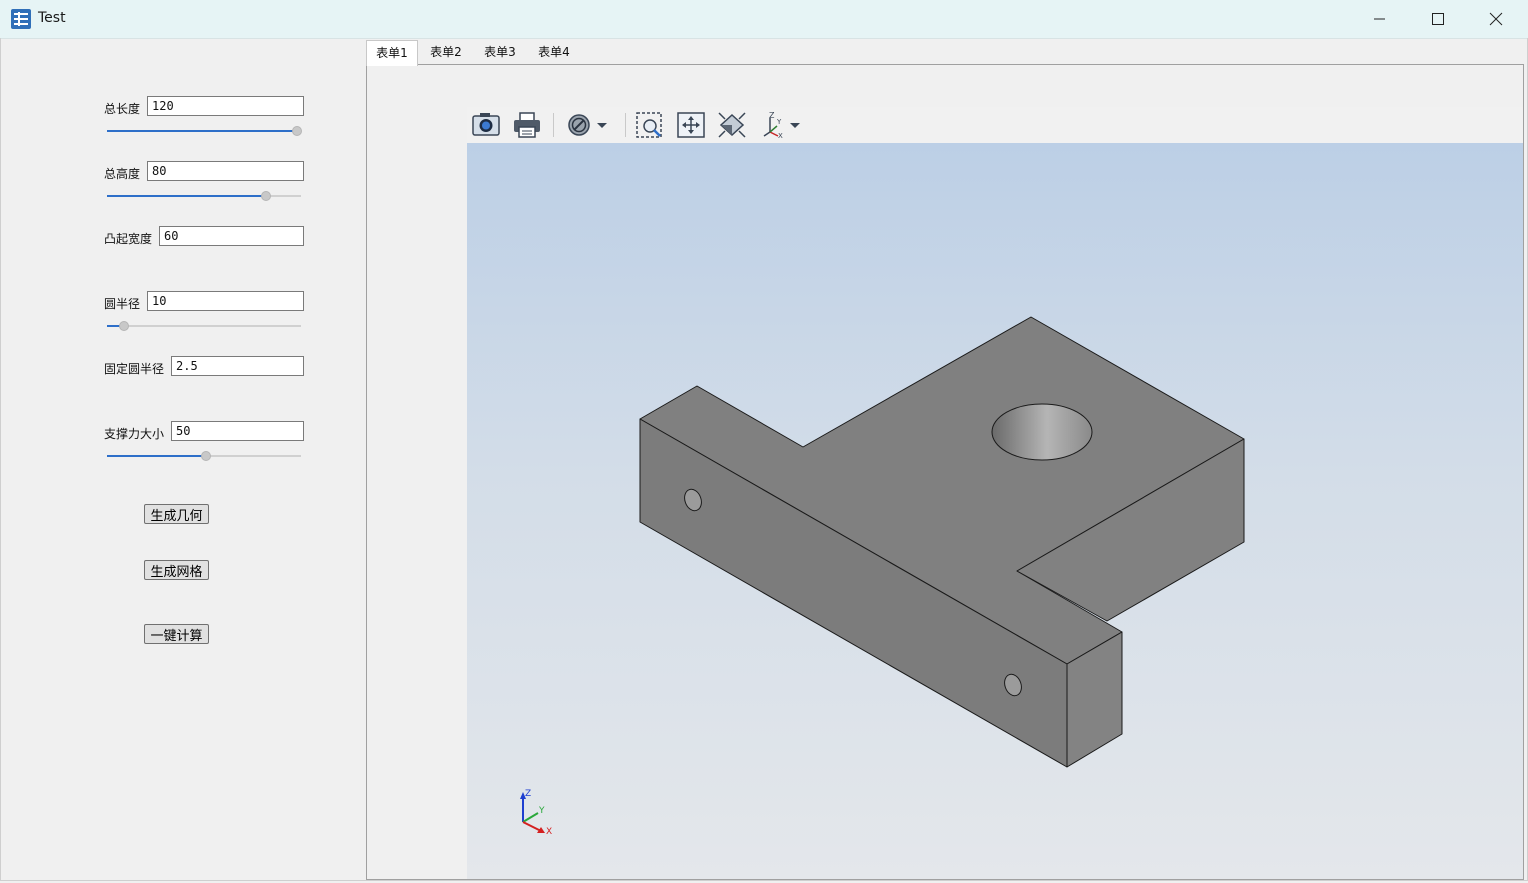 This screenshot has width=1528, height=883. Describe the element at coordinates (225, 171) in the screenshot. I see `total-height-input: 80` at that location.